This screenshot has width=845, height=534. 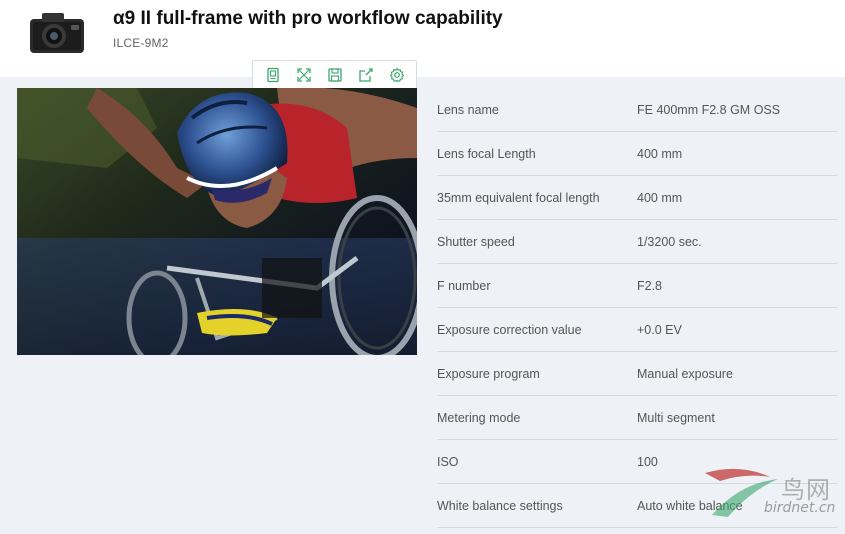 I want to click on spec-label: Lens focal Length, so click(x=486, y=153).